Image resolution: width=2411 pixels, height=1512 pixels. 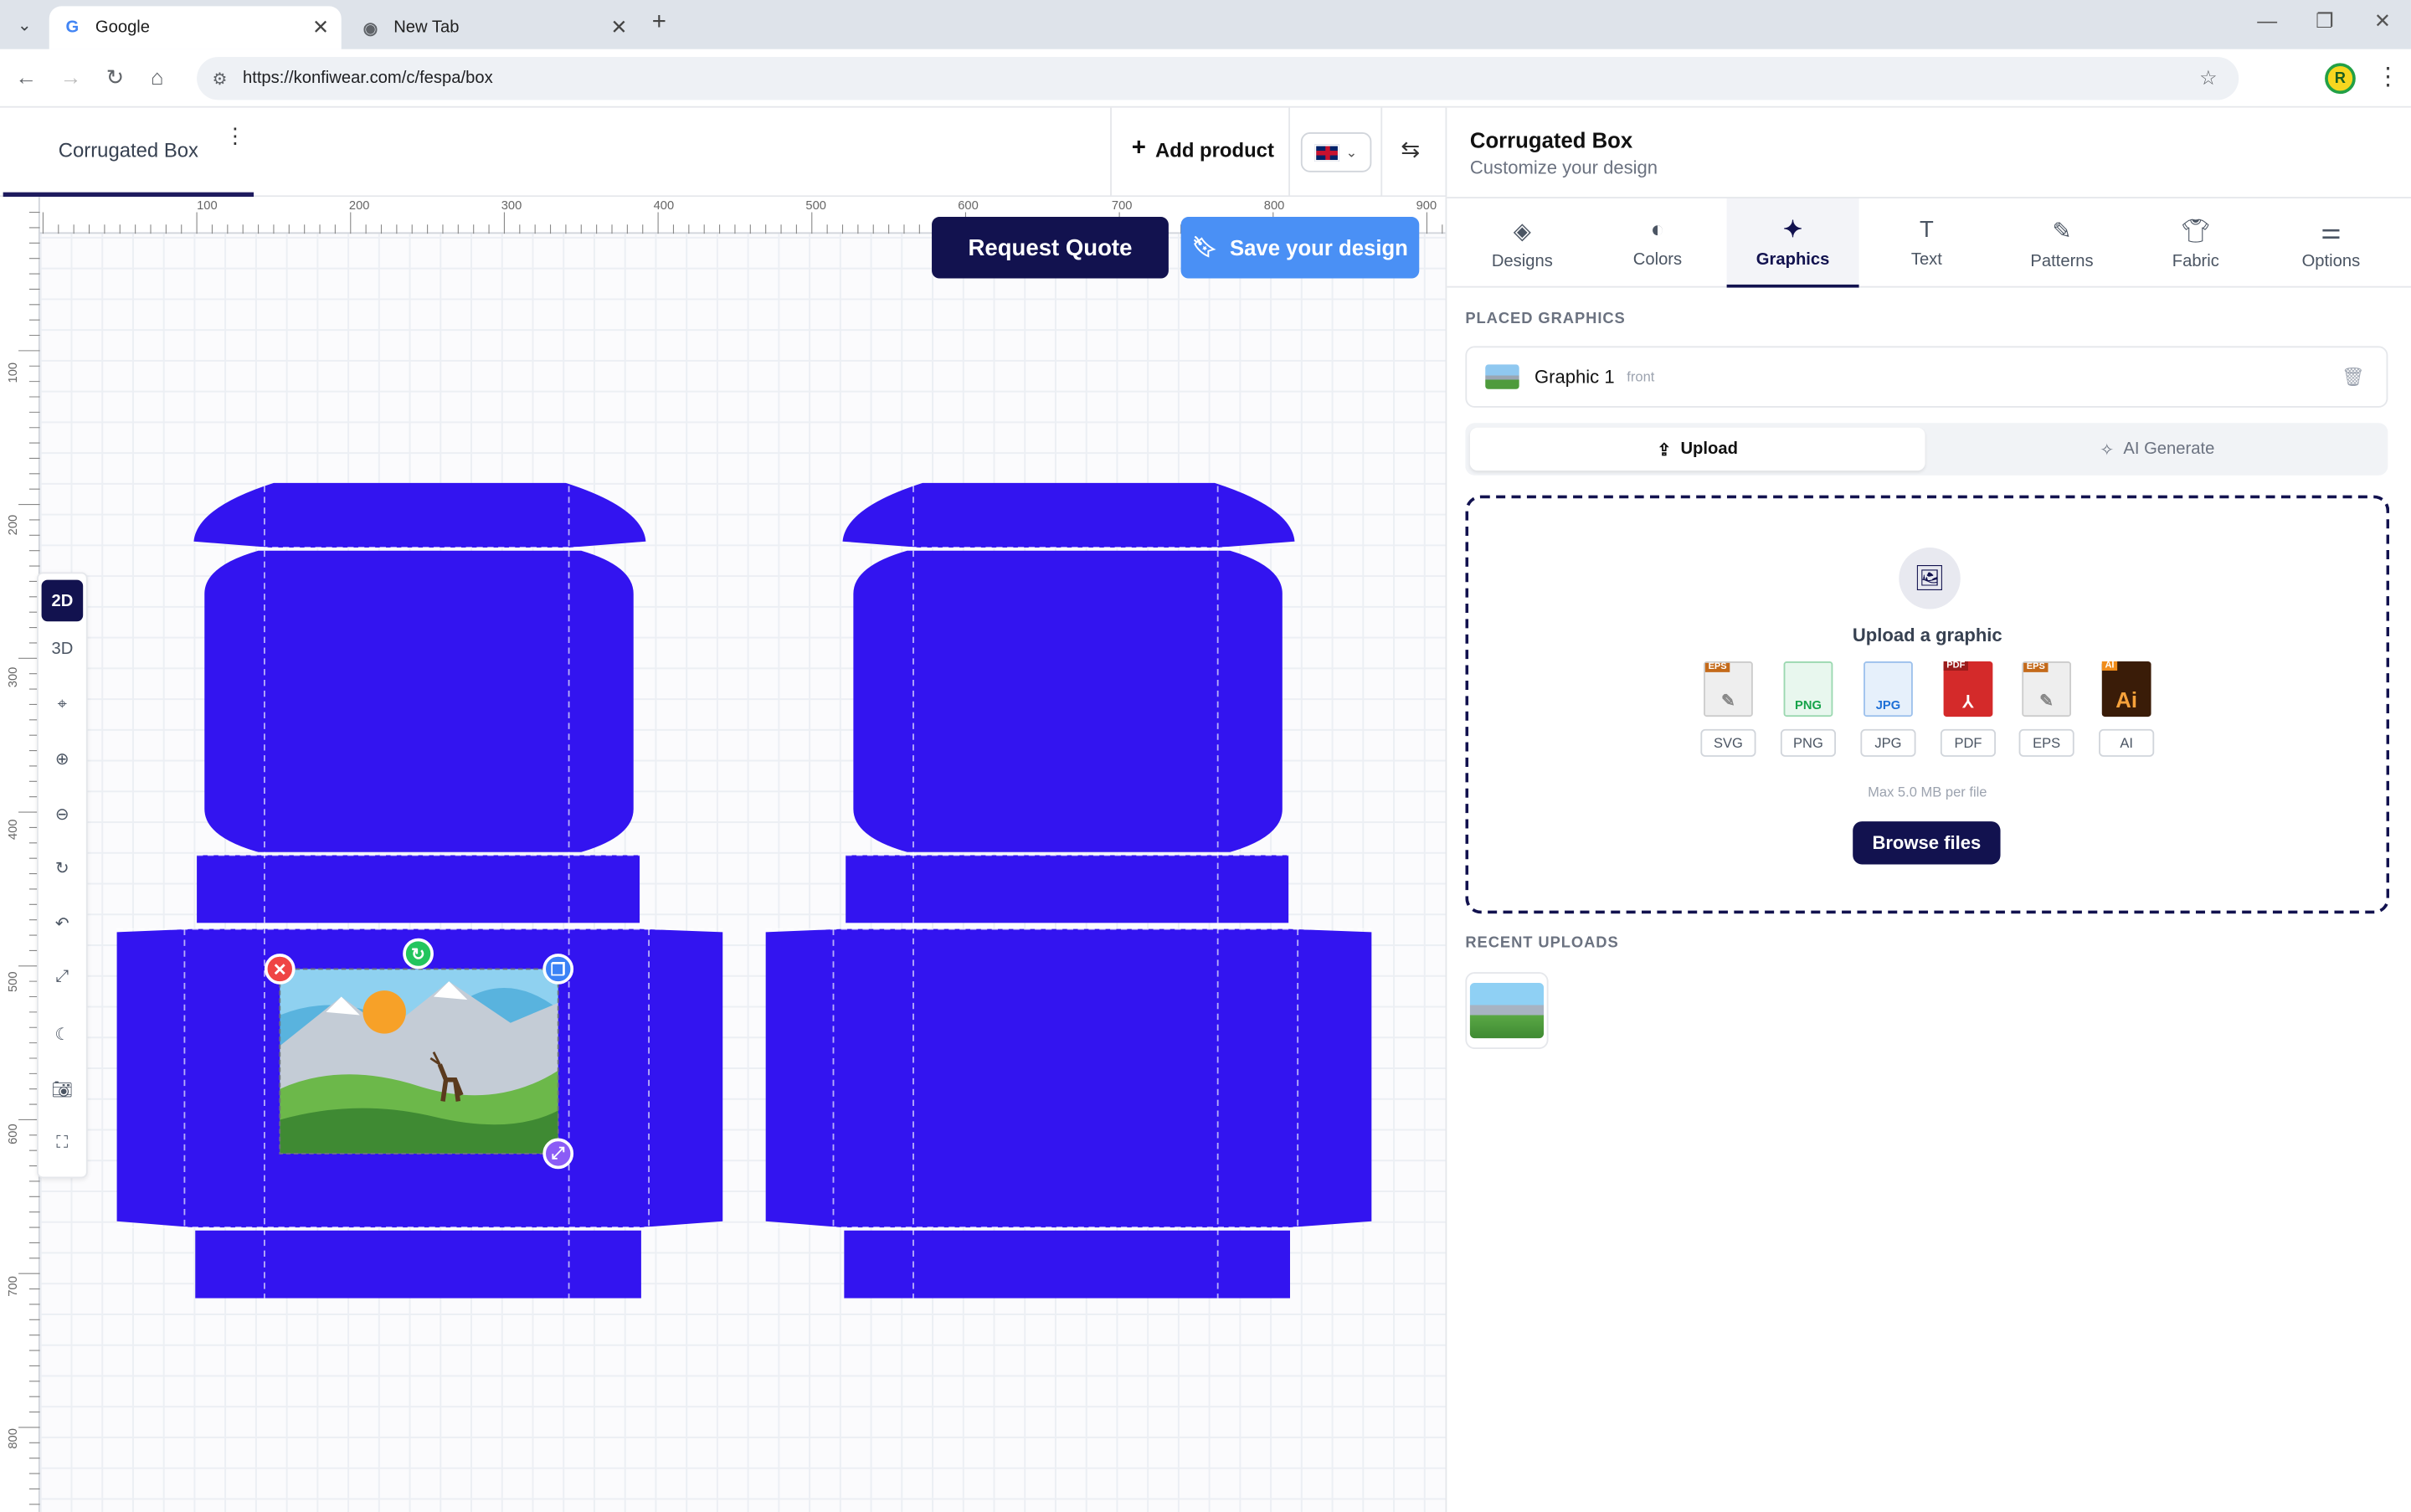 I want to click on view-3d-button: 3D, so click(x=63, y=649).